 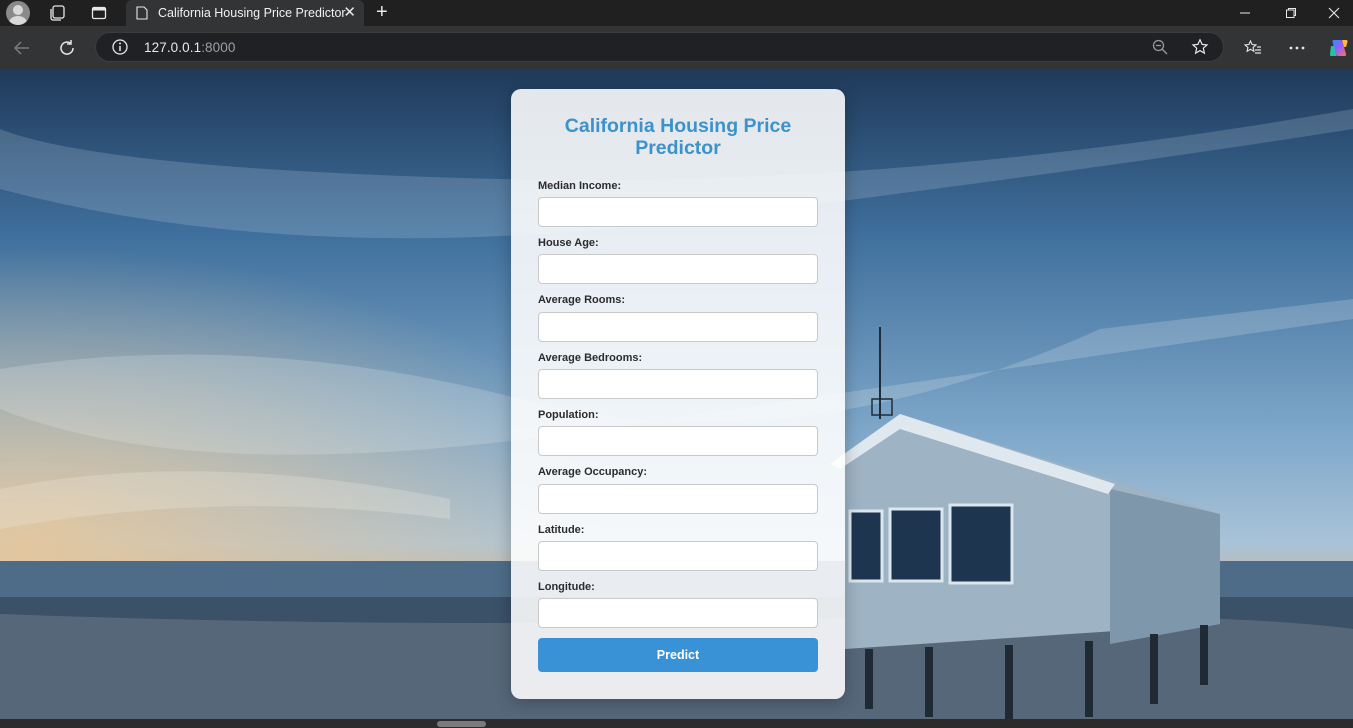 What do you see at coordinates (678, 327) in the screenshot?
I see `average-rooms-input` at bounding box center [678, 327].